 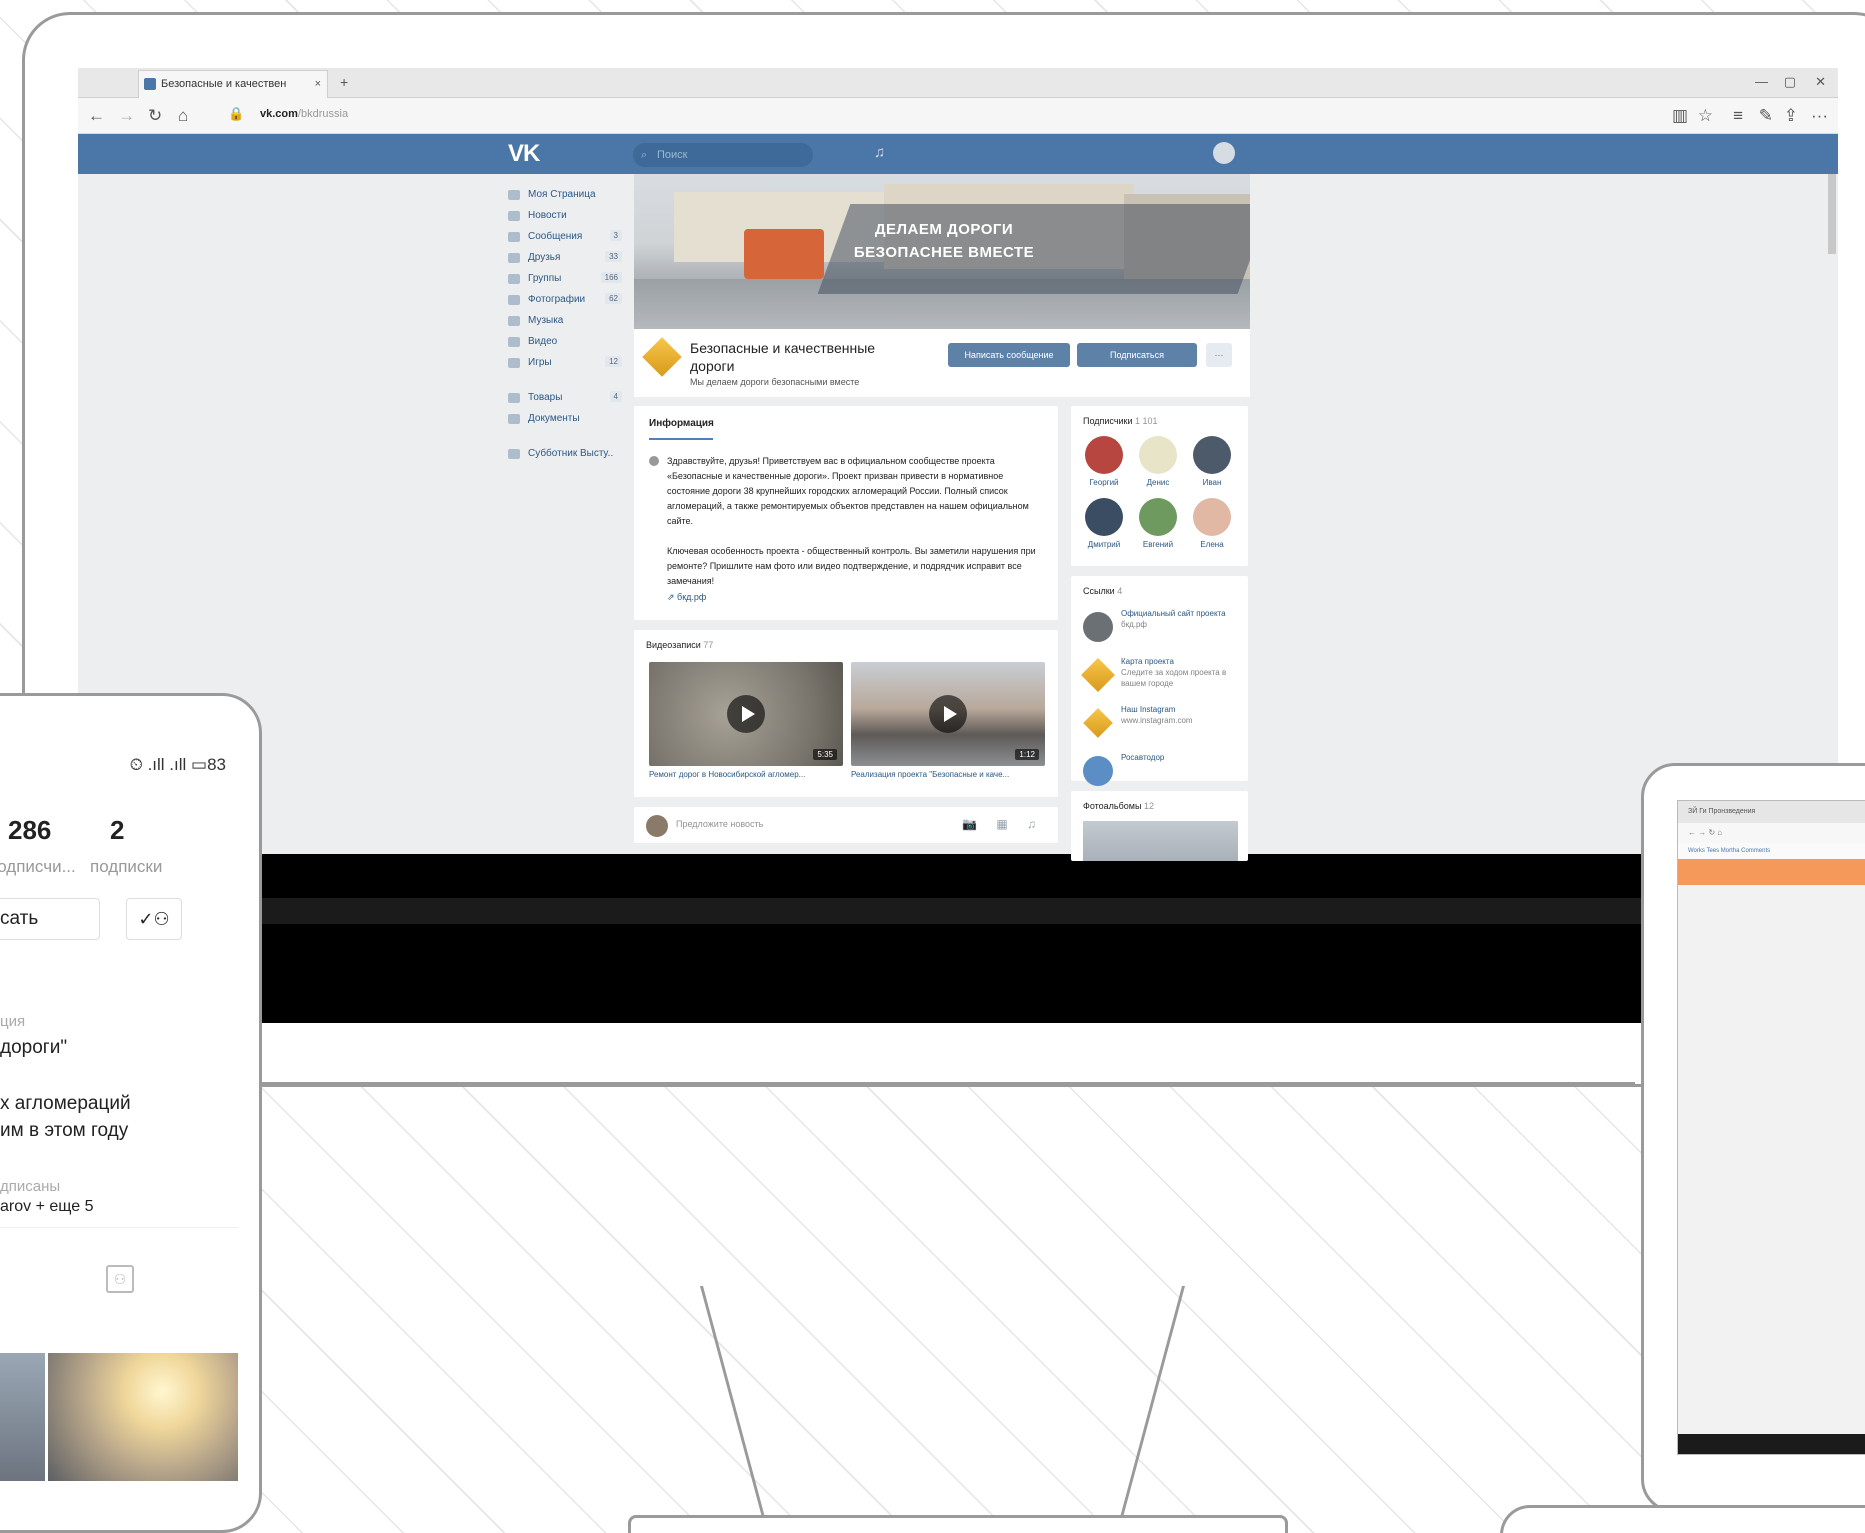 What do you see at coordinates (679, 645) in the screenshot?
I see `videos-heading: Видеозаписи 77` at bounding box center [679, 645].